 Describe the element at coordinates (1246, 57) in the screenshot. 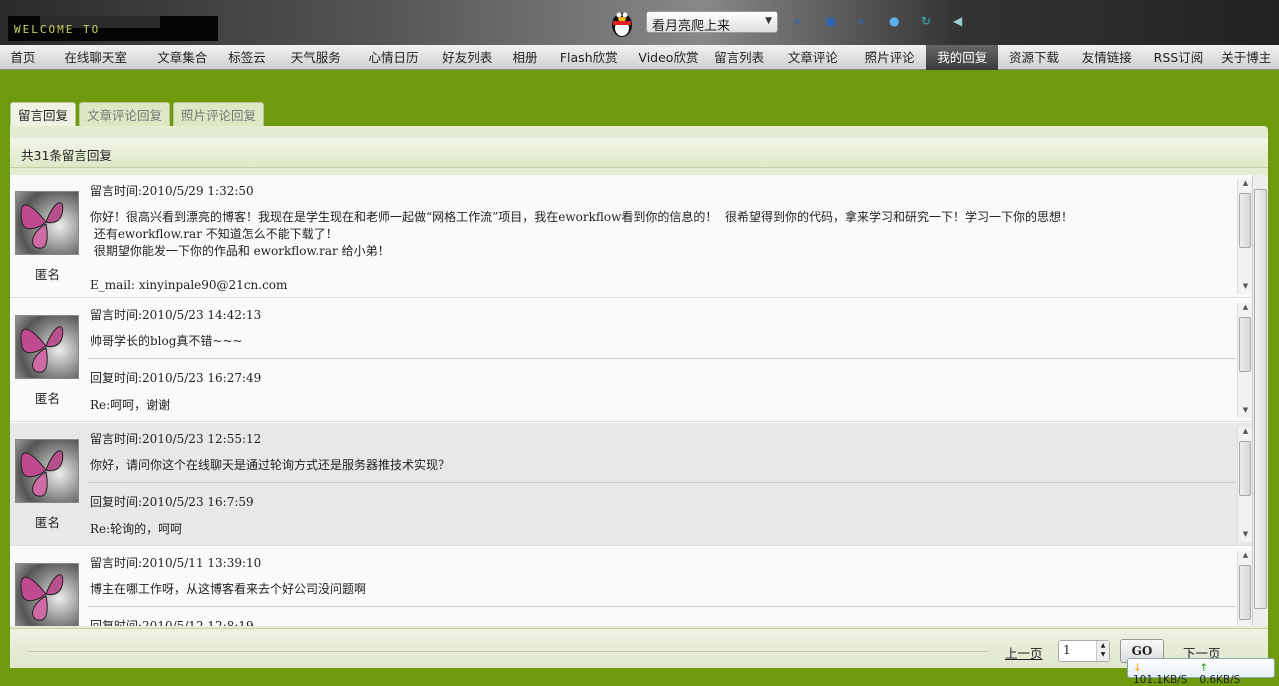

I see `nav-item: 关于博主` at that location.